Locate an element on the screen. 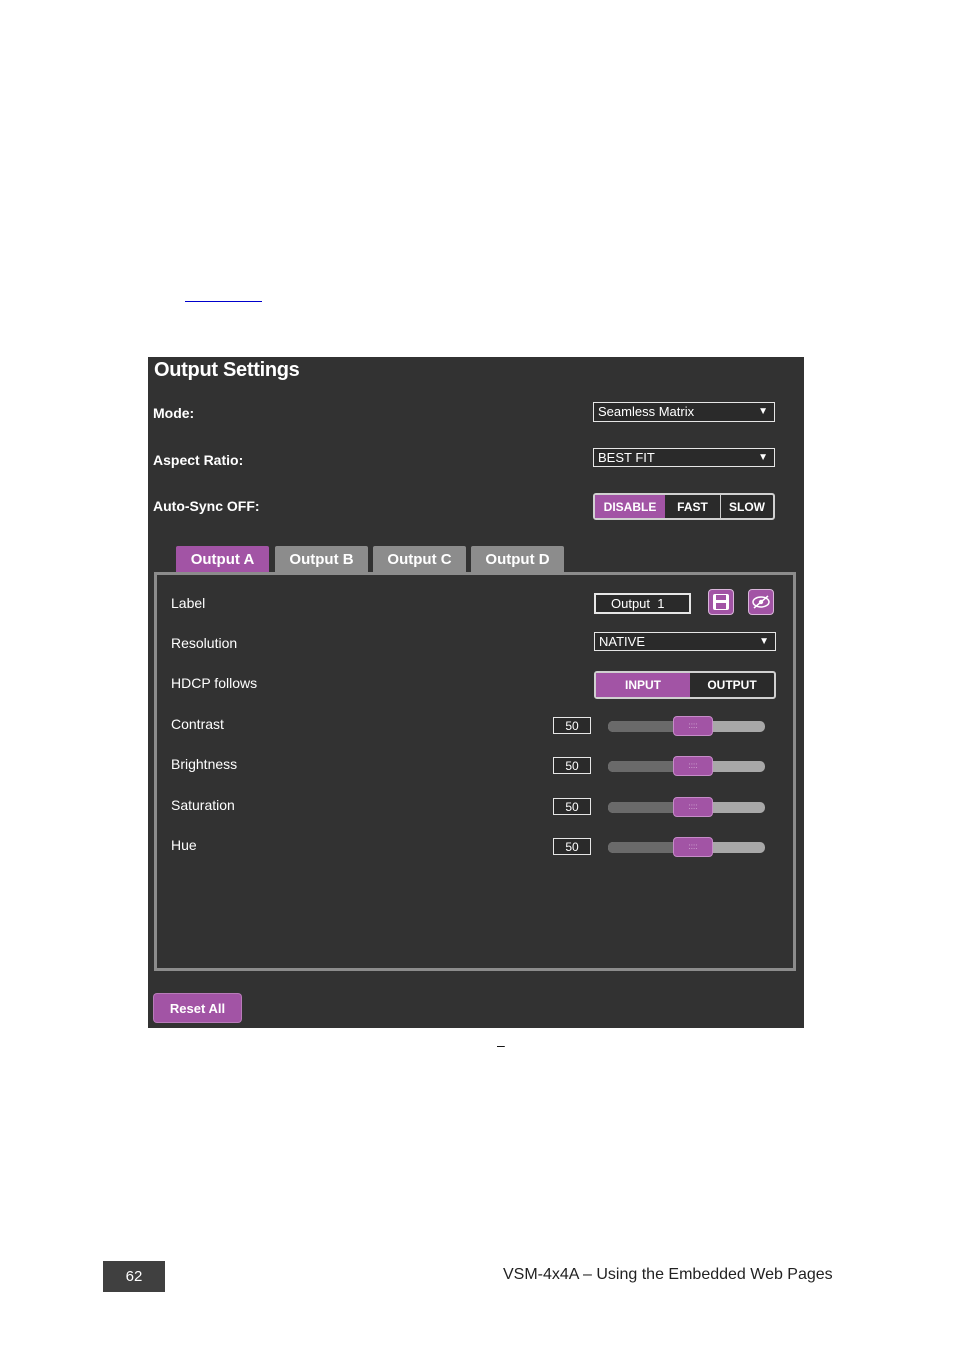 The image size is (954, 1354). mode-value: Seamless Matrix is located at coordinates (646, 411).